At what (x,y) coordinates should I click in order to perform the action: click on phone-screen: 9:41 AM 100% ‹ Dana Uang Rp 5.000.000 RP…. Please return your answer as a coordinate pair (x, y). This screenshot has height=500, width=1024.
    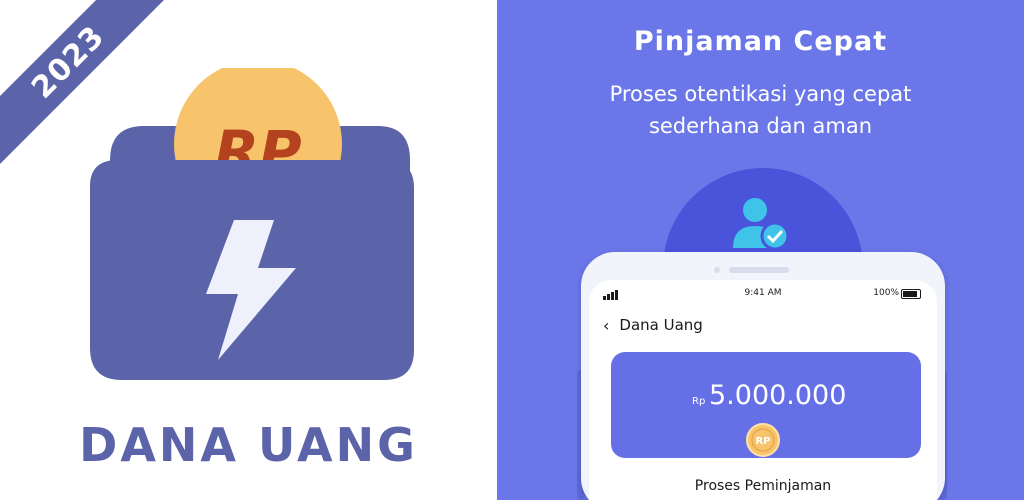
    Looking at the image, I should click on (763, 390).